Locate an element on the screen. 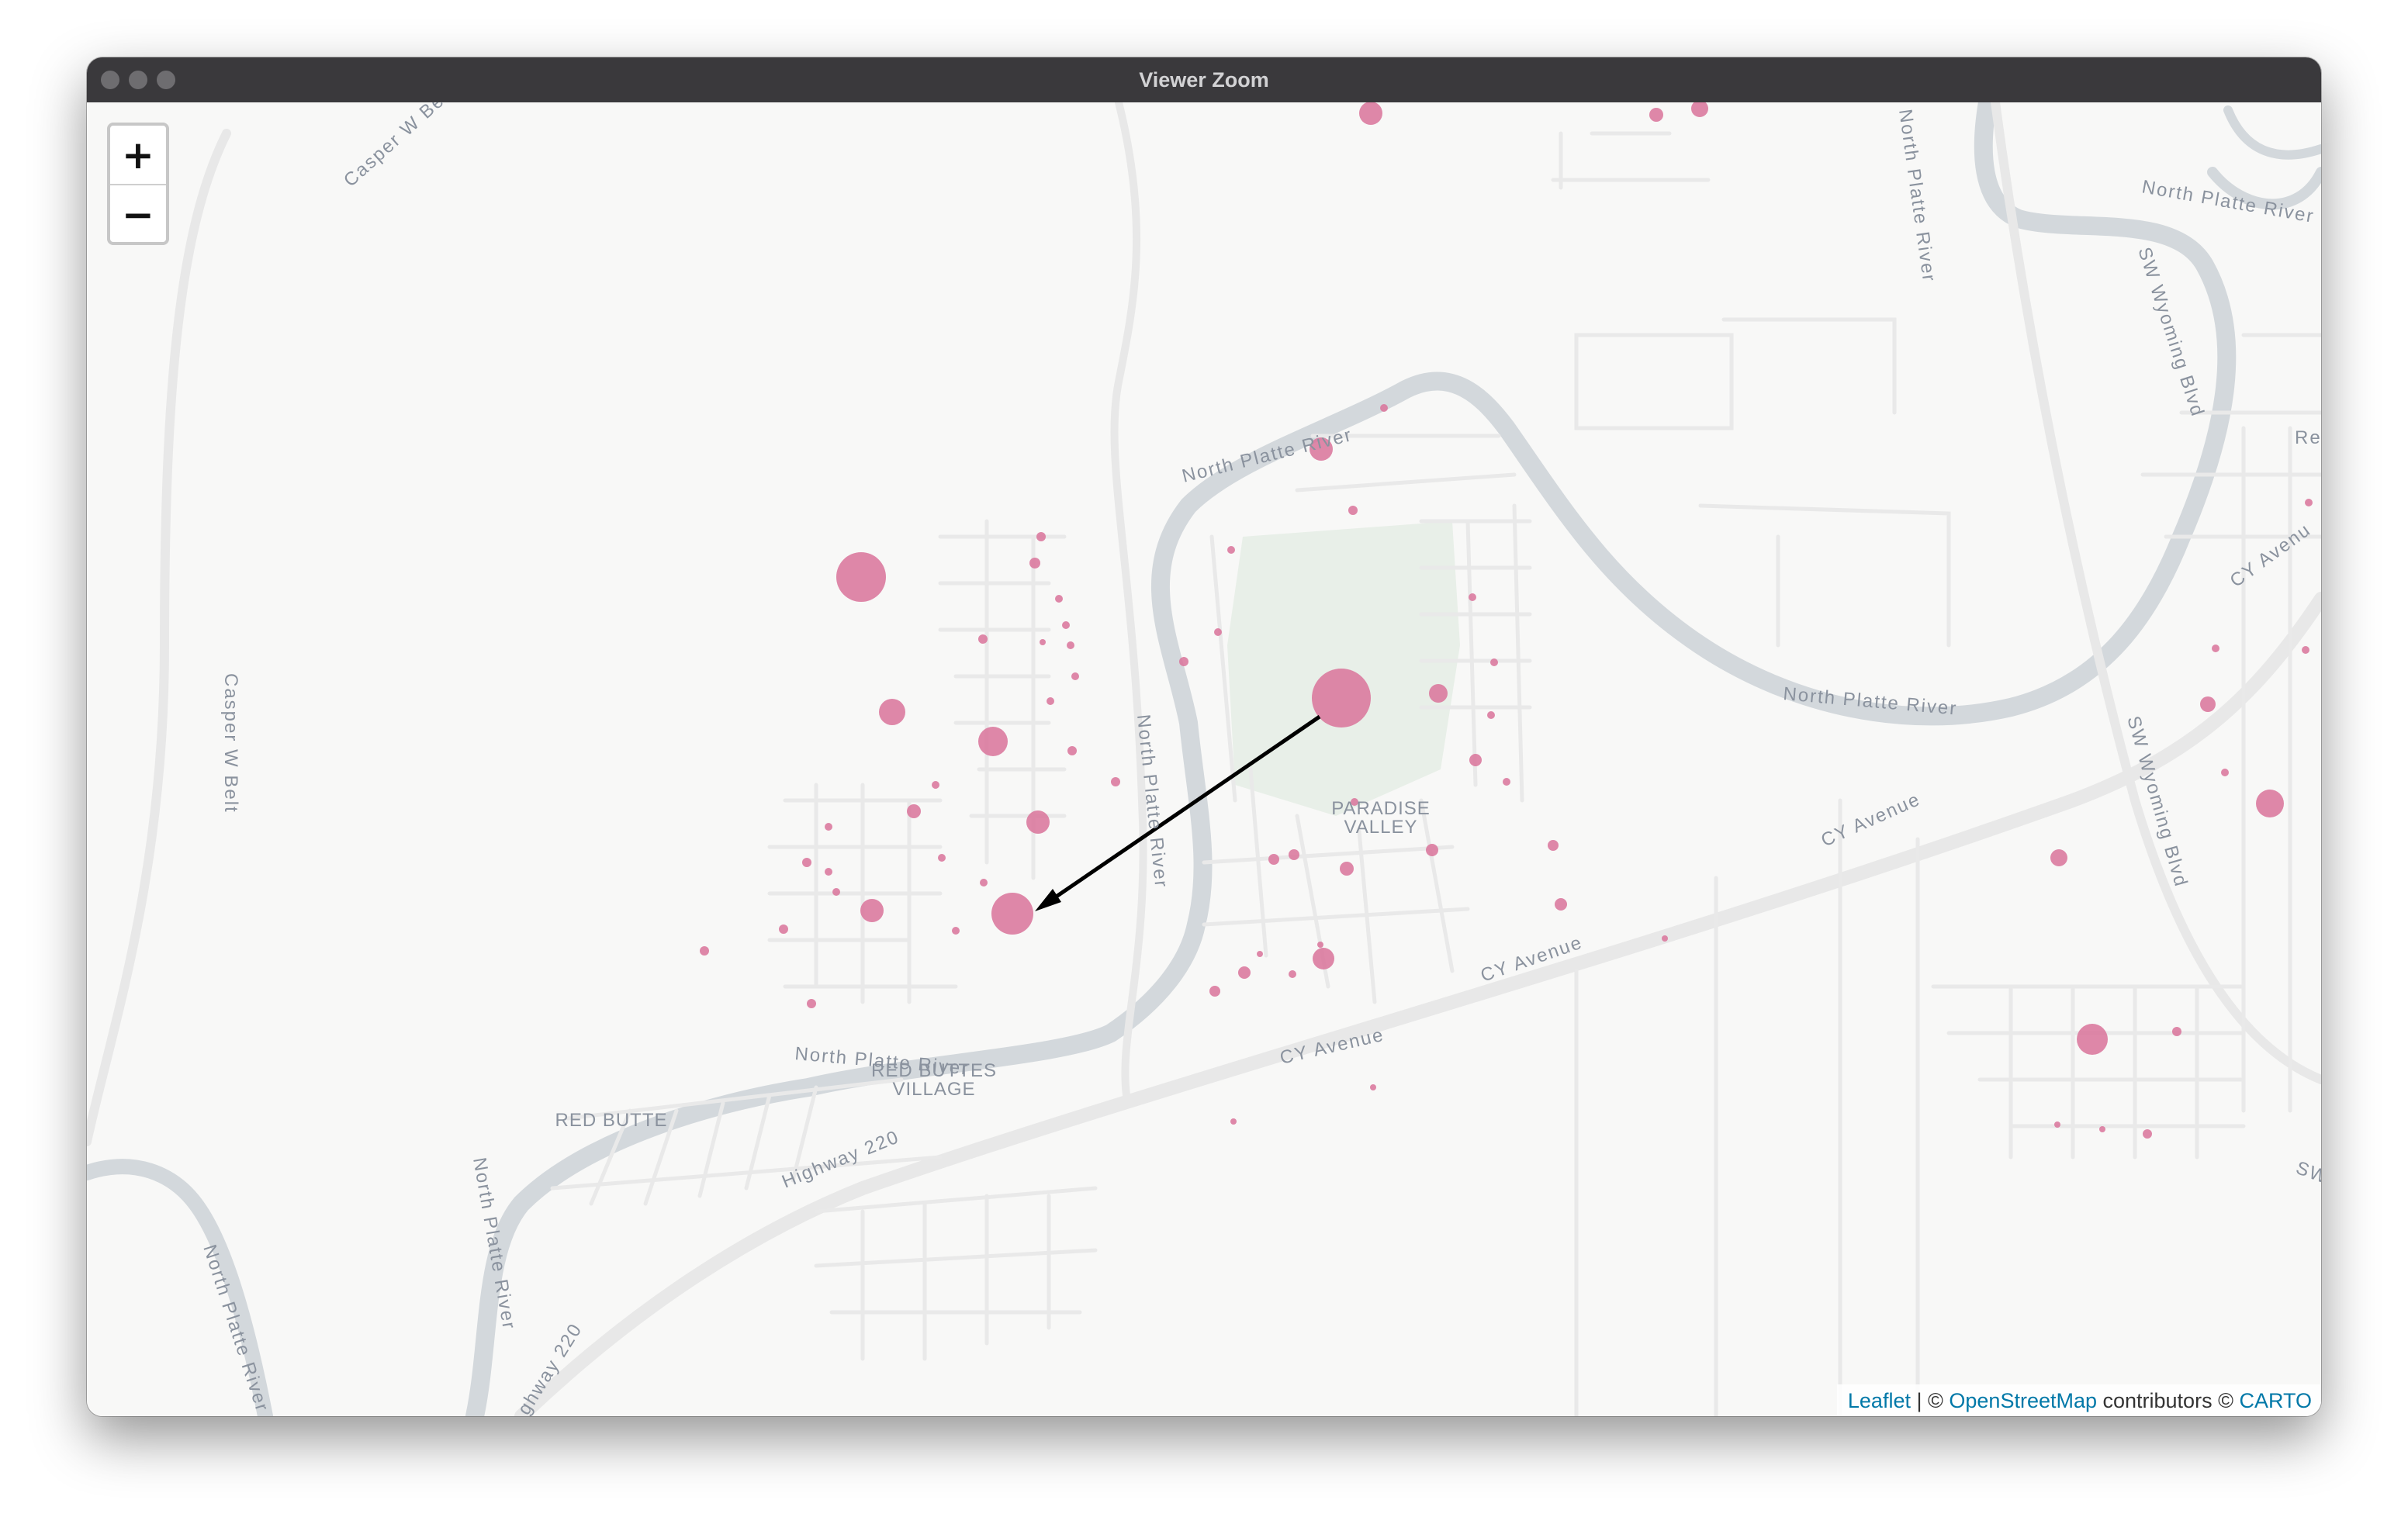 The image size is (2408, 1531). label-re: Re is located at coordinates (2308, 437).